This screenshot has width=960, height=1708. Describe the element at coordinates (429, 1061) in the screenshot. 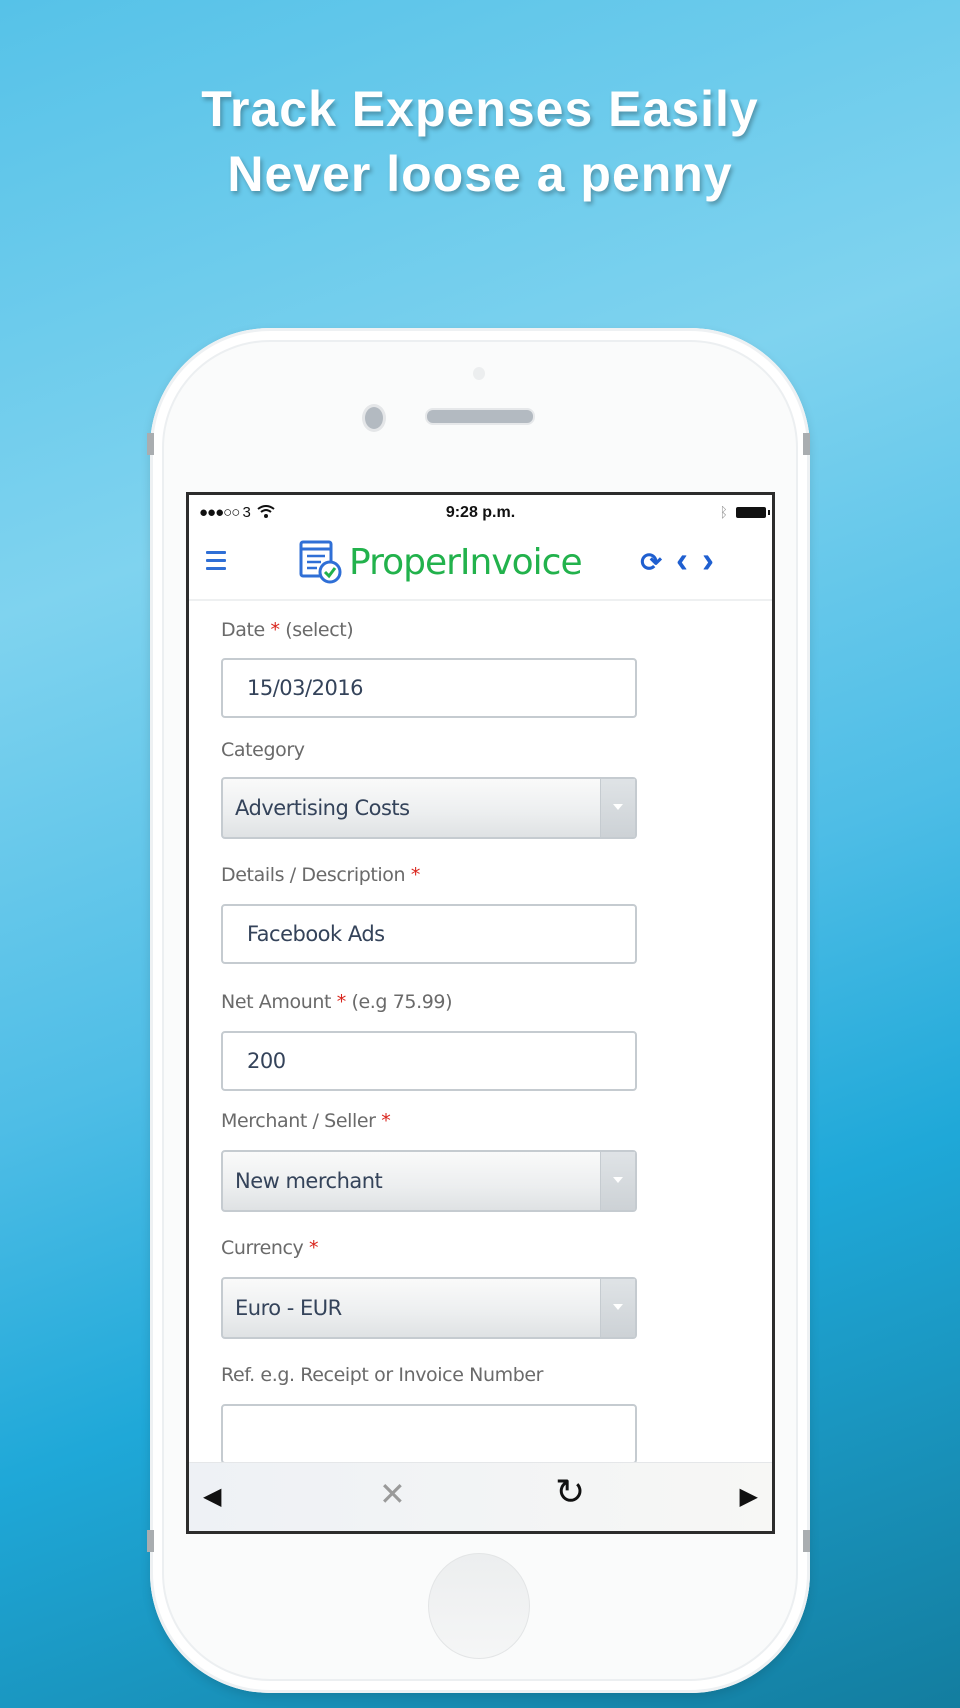

I see `net-amount-field: 200` at that location.